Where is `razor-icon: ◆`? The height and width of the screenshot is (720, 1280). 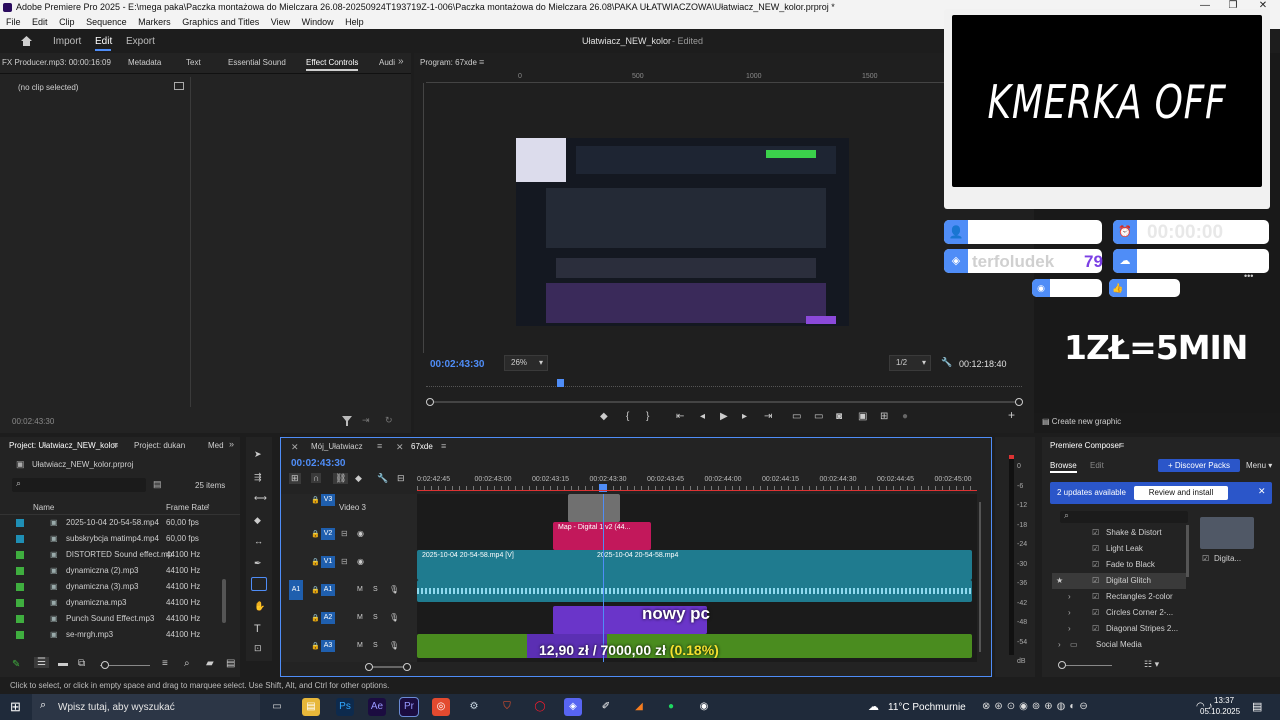
razor-icon: ◆ is located at coordinates (257, 520).